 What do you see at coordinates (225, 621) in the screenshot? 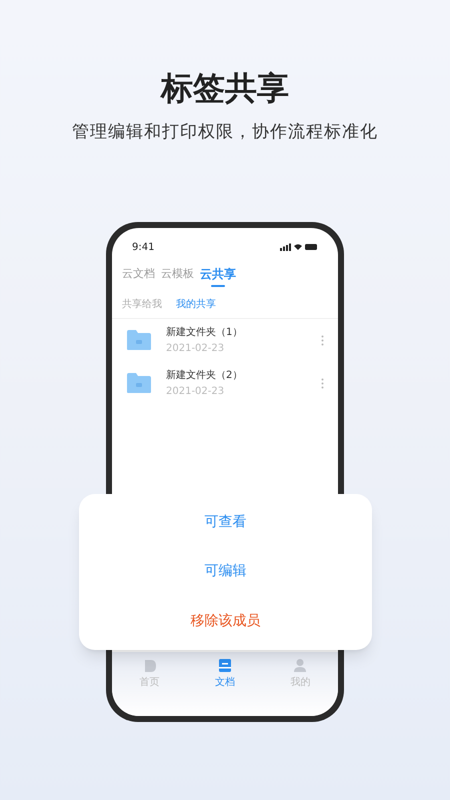
I see `sheet-action: 移除该成员` at bounding box center [225, 621].